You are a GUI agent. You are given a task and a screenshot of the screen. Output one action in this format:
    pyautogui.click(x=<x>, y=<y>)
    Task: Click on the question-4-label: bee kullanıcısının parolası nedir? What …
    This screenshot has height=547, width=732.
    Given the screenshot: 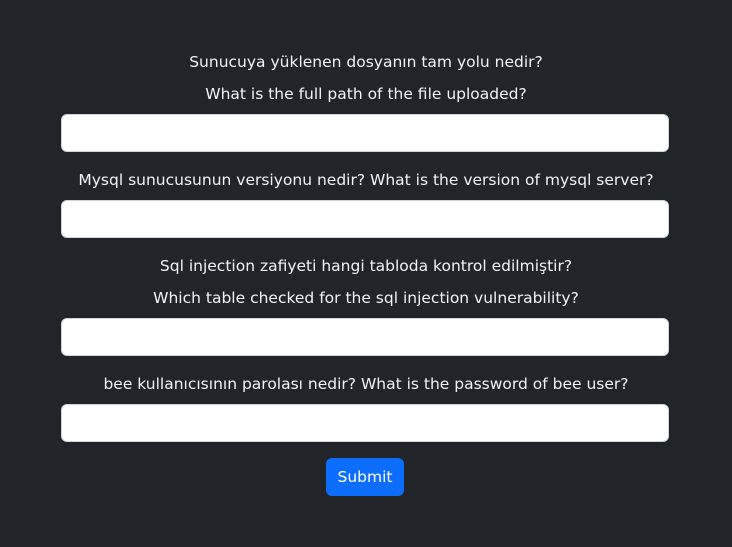 What is the action you would take?
    pyautogui.click(x=366, y=384)
    